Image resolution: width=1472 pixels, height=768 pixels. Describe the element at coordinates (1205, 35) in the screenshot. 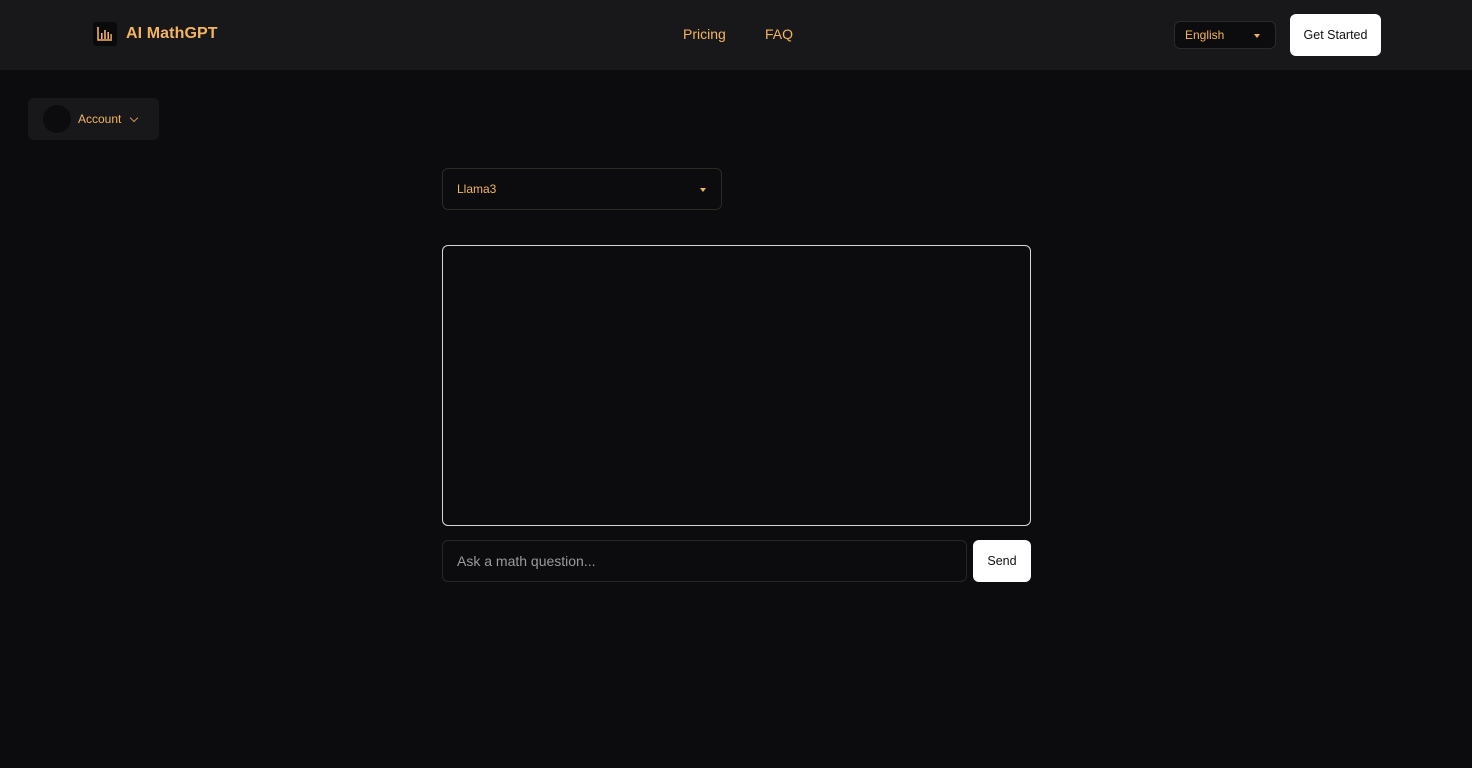

I see `language-select-value: English` at that location.